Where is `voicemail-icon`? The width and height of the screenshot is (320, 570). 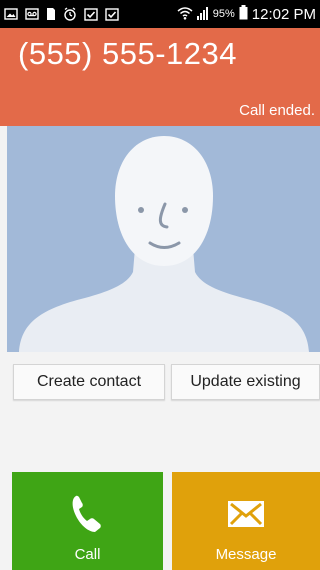 voicemail-icon is located at coordinates (32, 14).